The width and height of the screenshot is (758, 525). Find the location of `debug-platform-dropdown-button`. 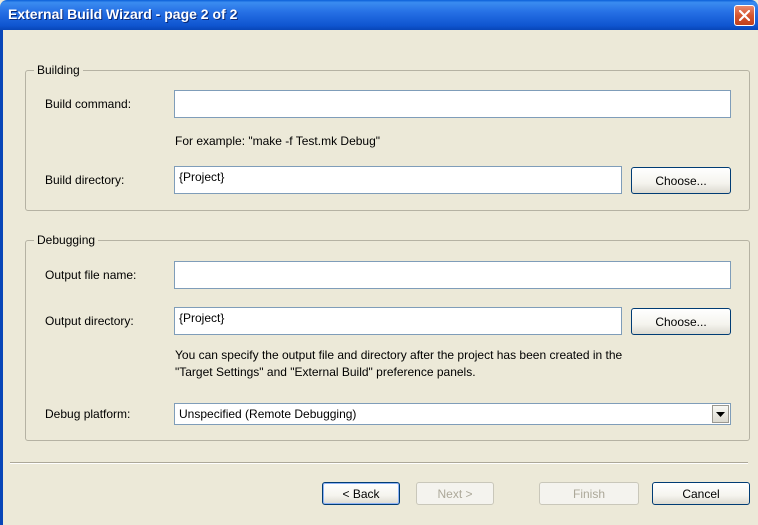

debug-platform-dropdown-button is located at coordinates (720, 414).